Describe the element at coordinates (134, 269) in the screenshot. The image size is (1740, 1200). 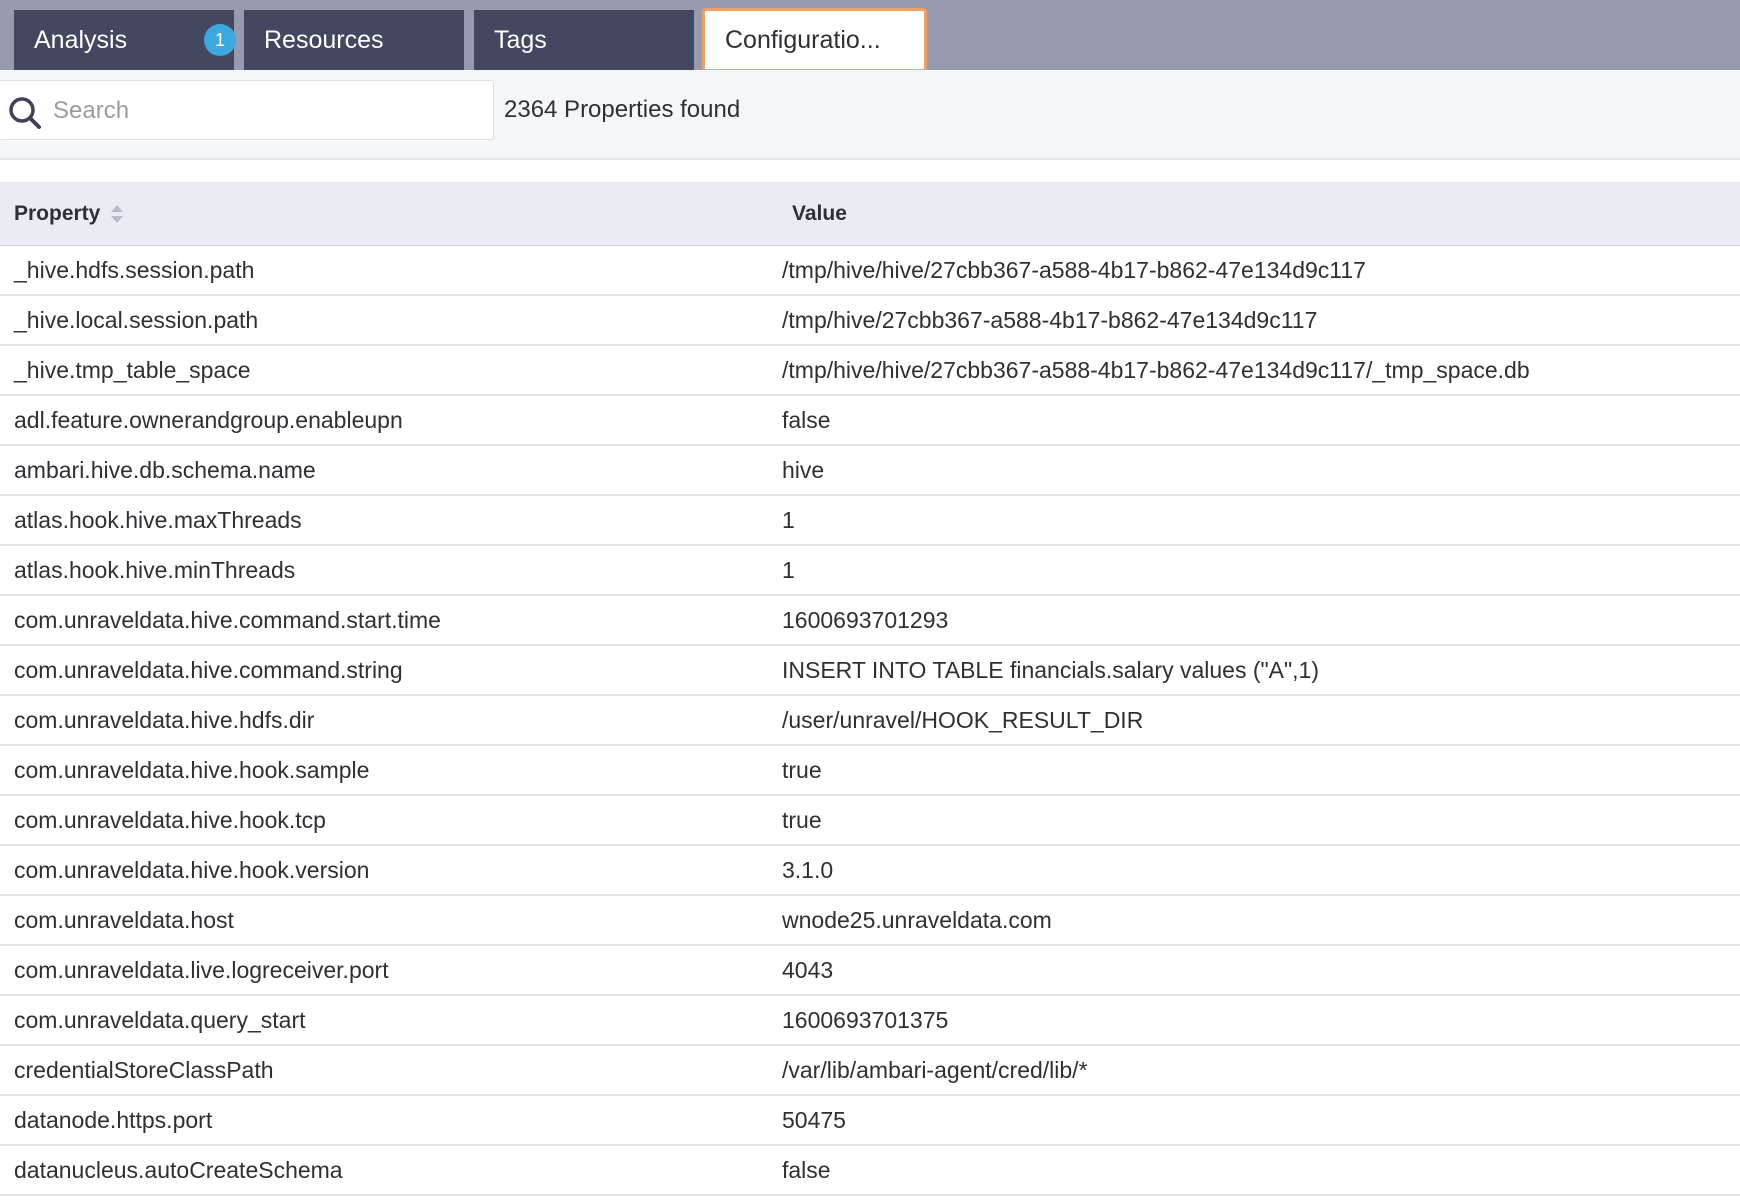
I see `property-cell: _hive.hdfs.session.path` at that location.